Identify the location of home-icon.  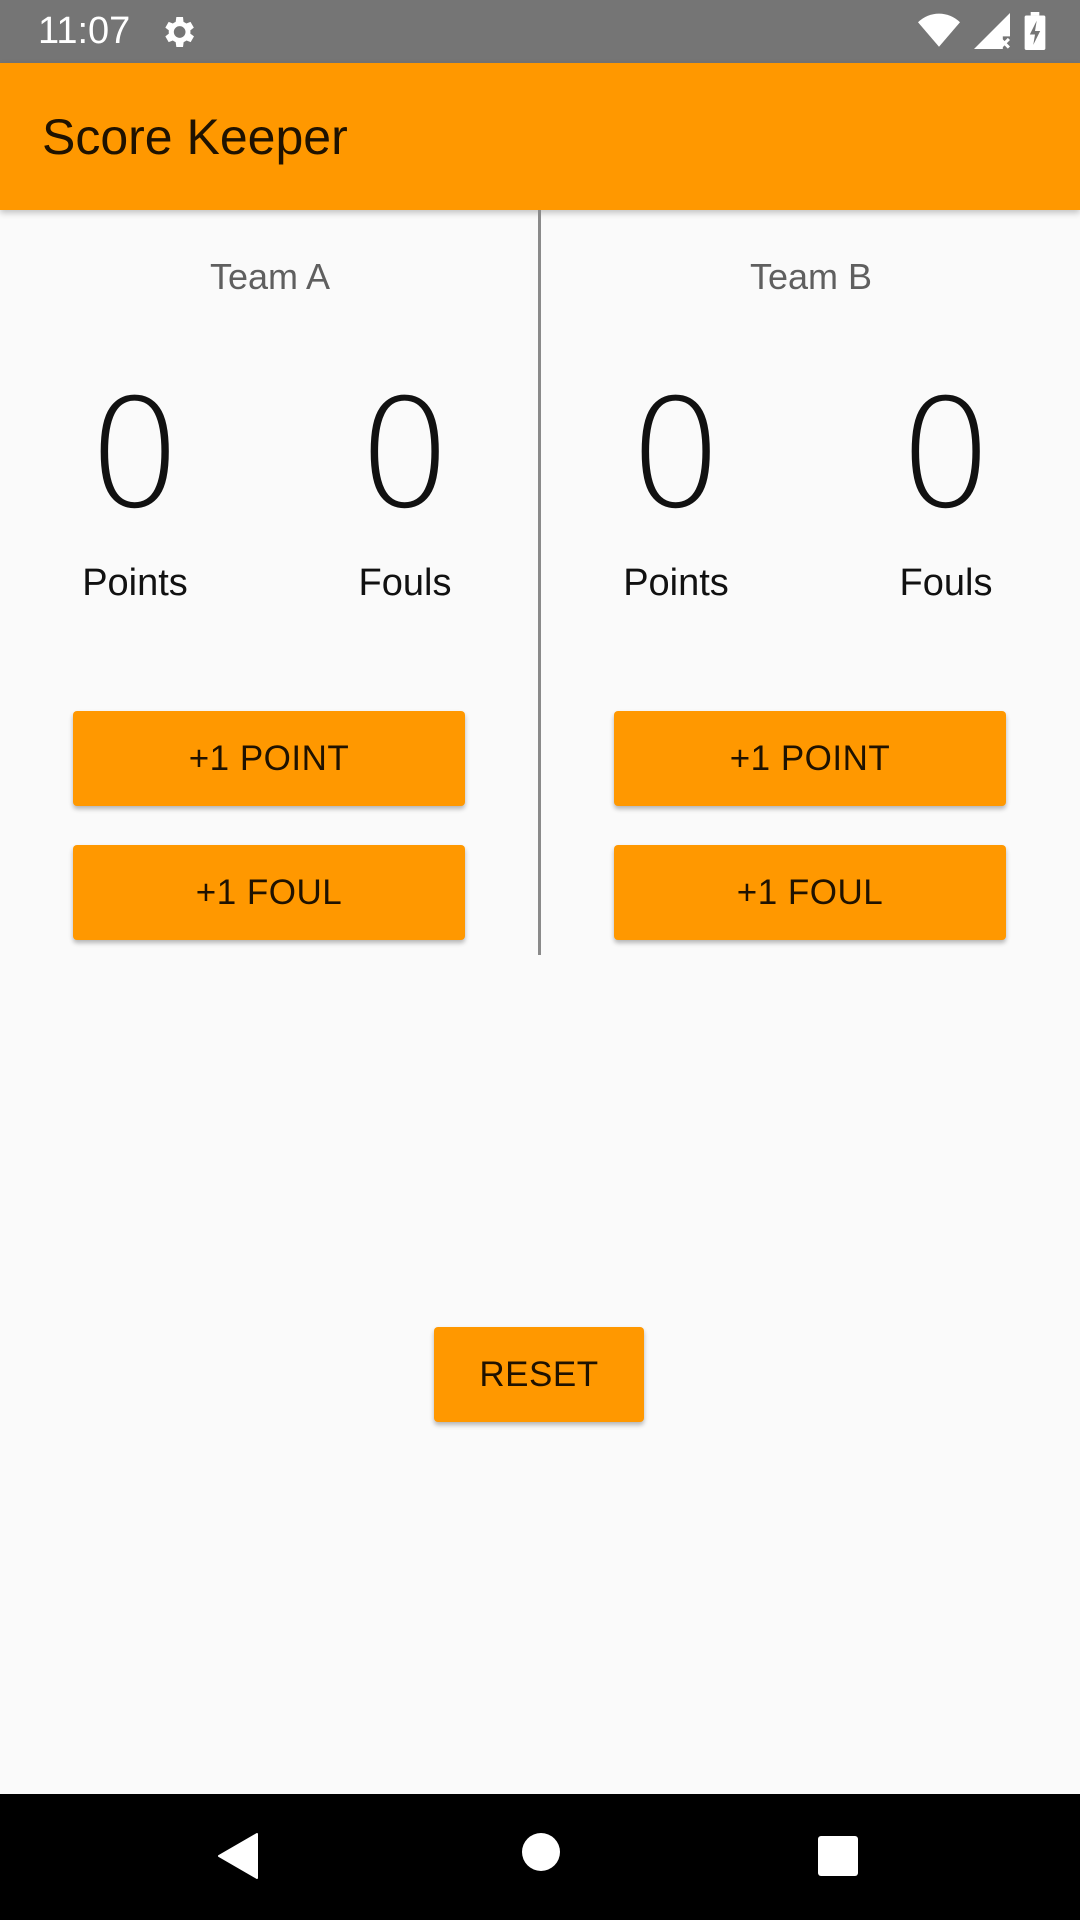
(541, 1854).